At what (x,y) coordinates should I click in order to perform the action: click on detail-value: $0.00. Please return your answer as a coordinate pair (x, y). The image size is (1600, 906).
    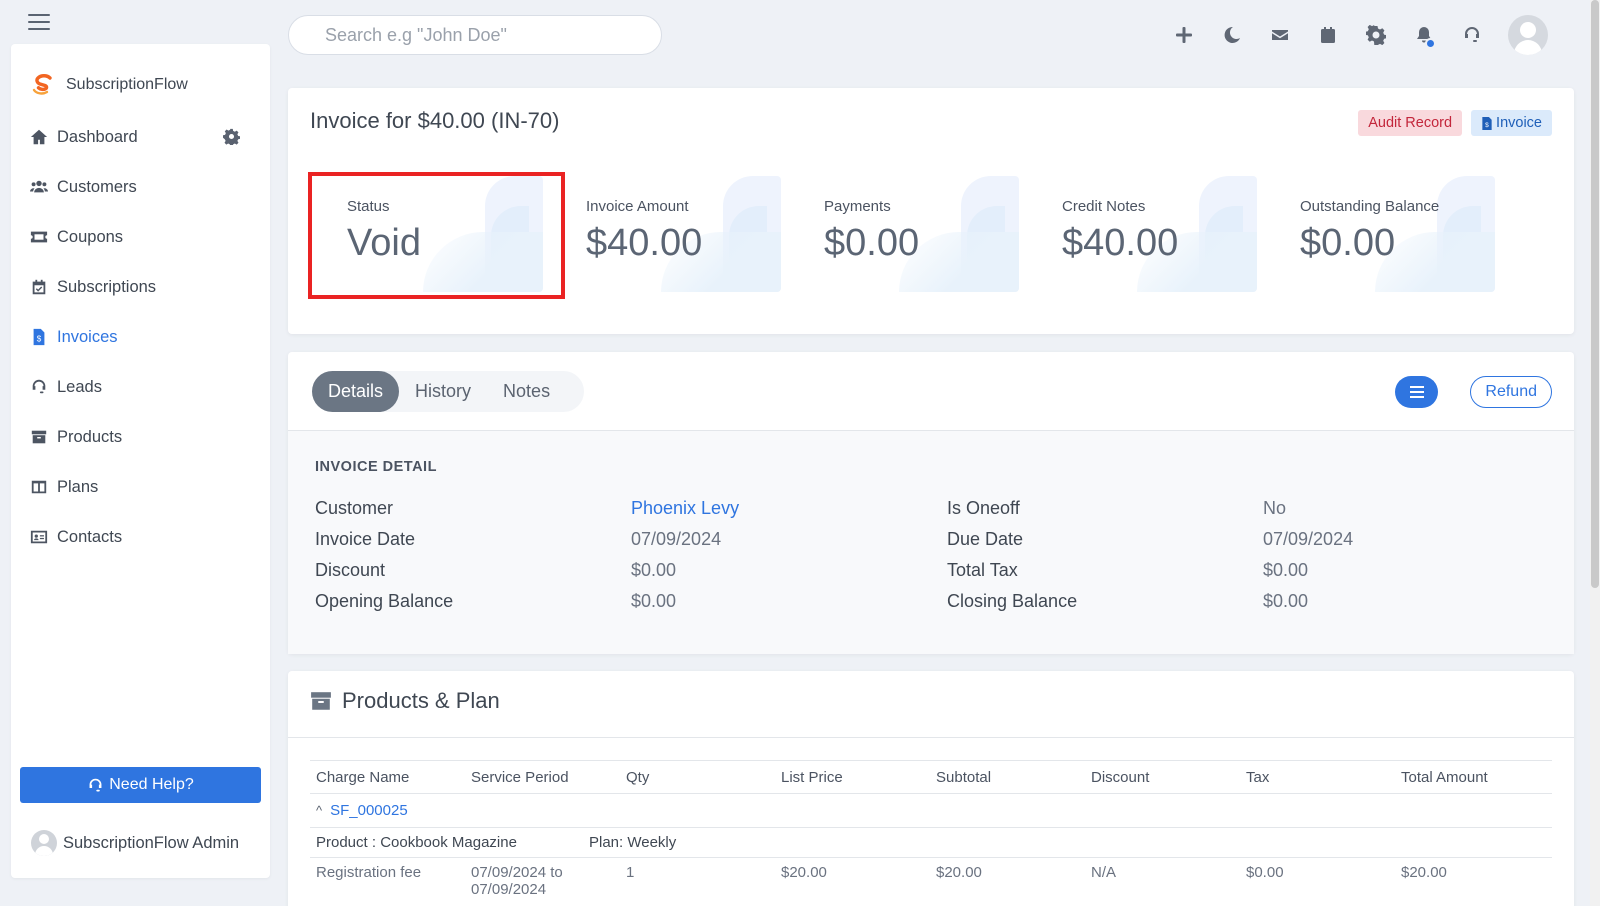
    Looking at the image, I should click on (654, 570).